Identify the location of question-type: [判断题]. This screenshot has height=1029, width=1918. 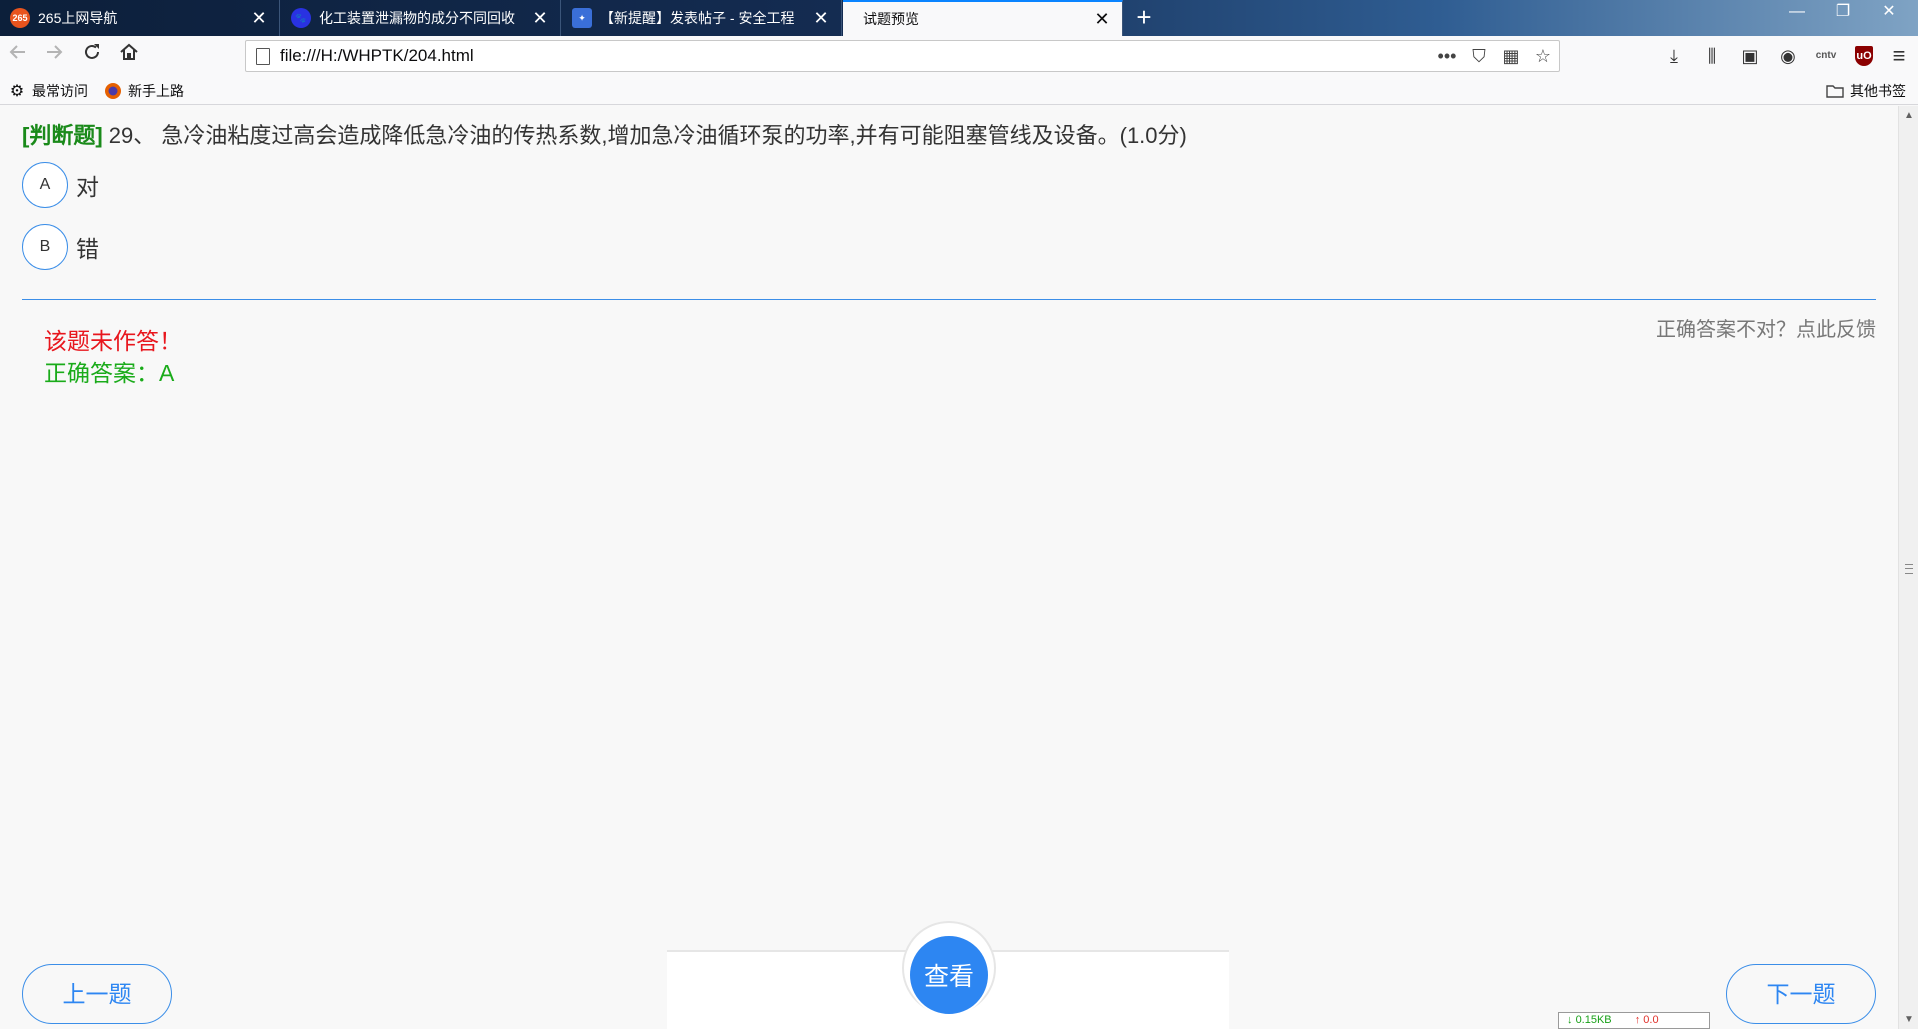
(62, 135).